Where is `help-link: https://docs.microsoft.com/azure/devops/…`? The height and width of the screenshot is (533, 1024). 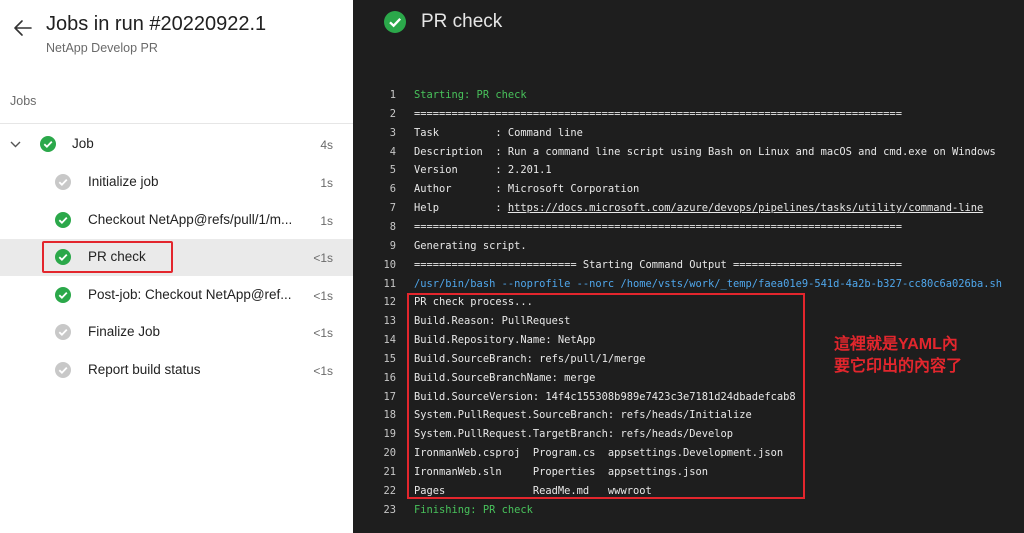 help-link: https://docs.microsoft.com/azure/devops/… is located at coordinates (745, 208).